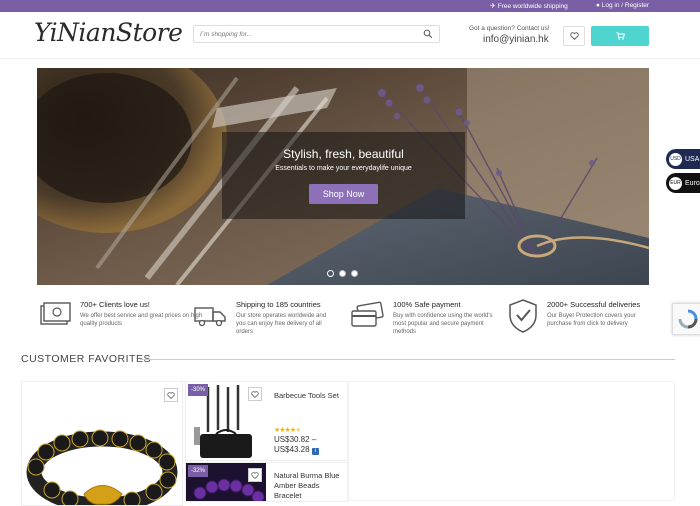 The width and height of the screenshot is (700, 506). What do you see at coordinates (675, 183) in the screenshot?
I see `currency-code-eur: EUR` at bounding box center [675, 183].